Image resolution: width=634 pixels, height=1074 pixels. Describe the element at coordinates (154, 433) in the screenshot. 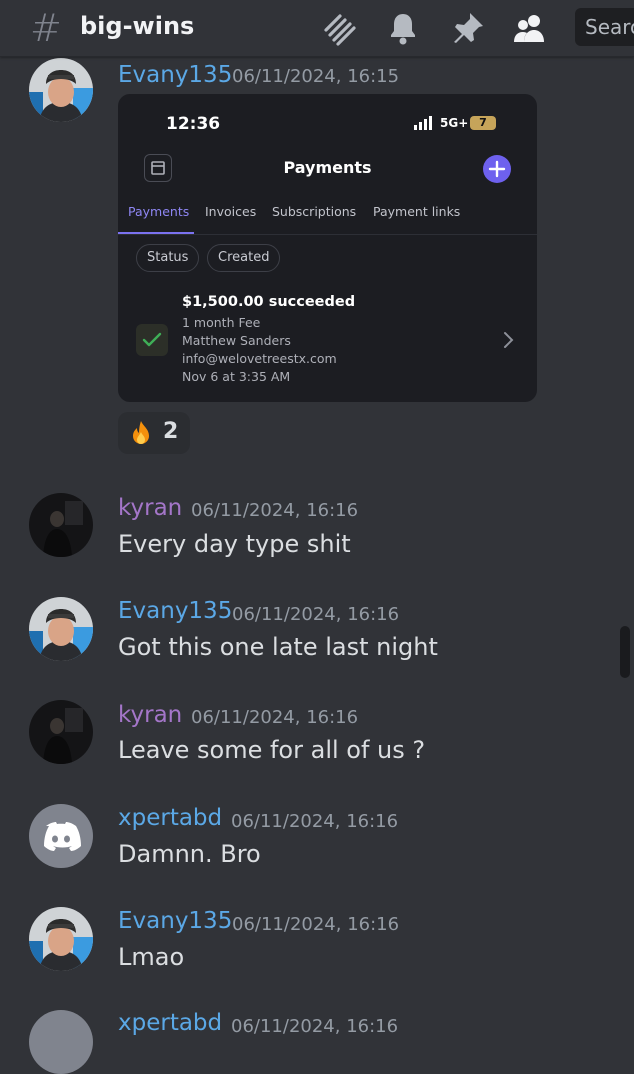

I see `reaction-button: 2` at that location.